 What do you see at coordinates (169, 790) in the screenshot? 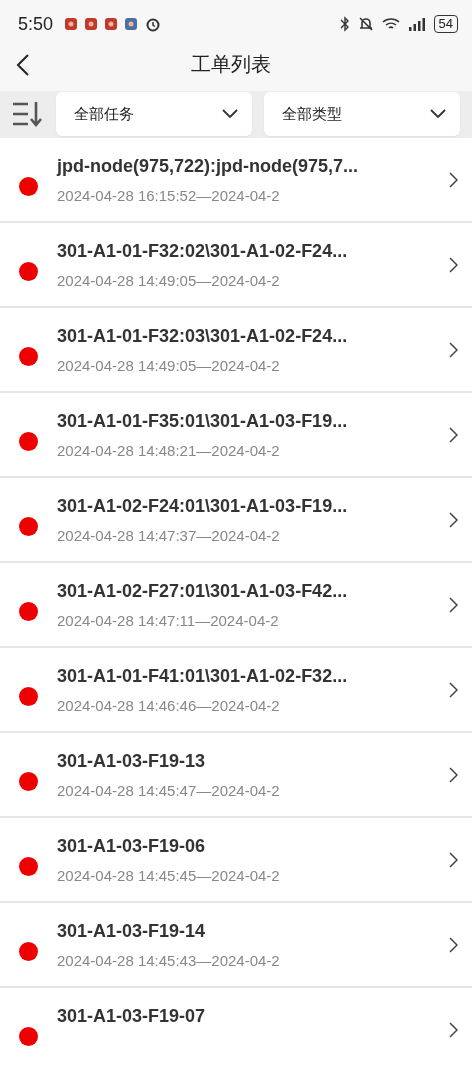
I see `order-time: 2024-04-28 14:45:47—2024-04-2` at bounding box center [169, 790].